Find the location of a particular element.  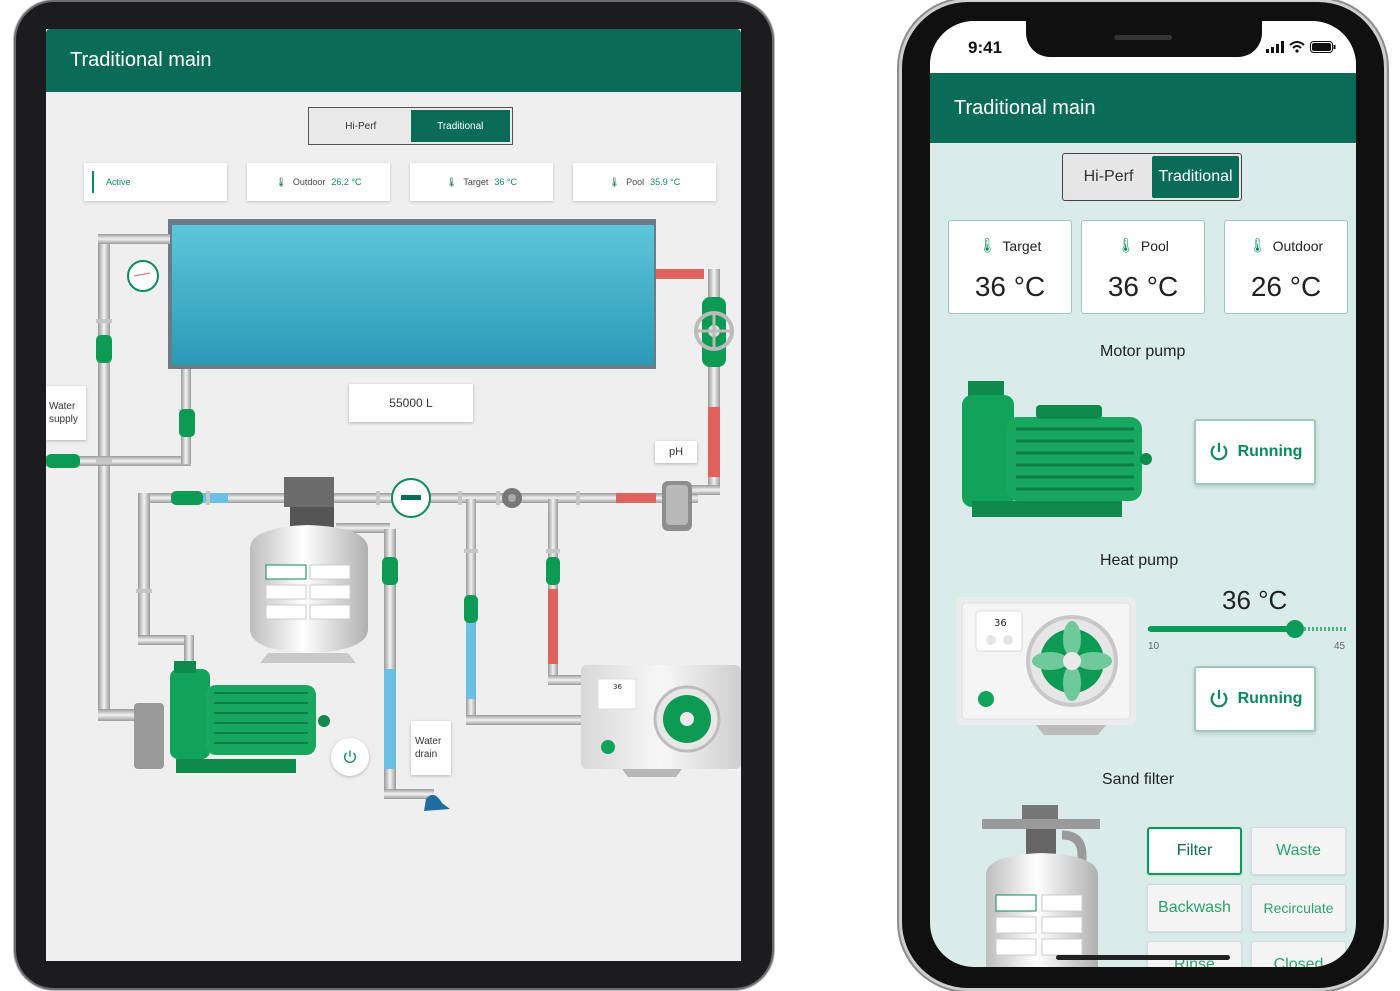

heat-pump-running-button: Running is located at coordinates (1255, 699).